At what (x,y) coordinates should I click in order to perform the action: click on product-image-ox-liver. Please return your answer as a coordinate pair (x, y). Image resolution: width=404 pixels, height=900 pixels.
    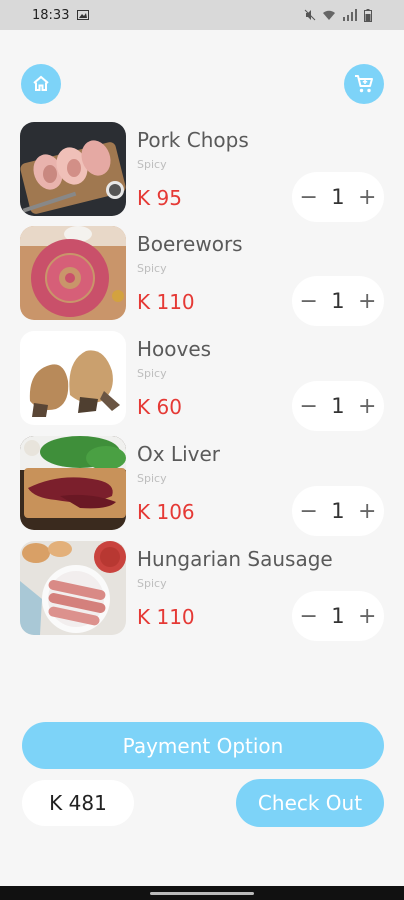
    Looking at the image, I should click on (73, 483).